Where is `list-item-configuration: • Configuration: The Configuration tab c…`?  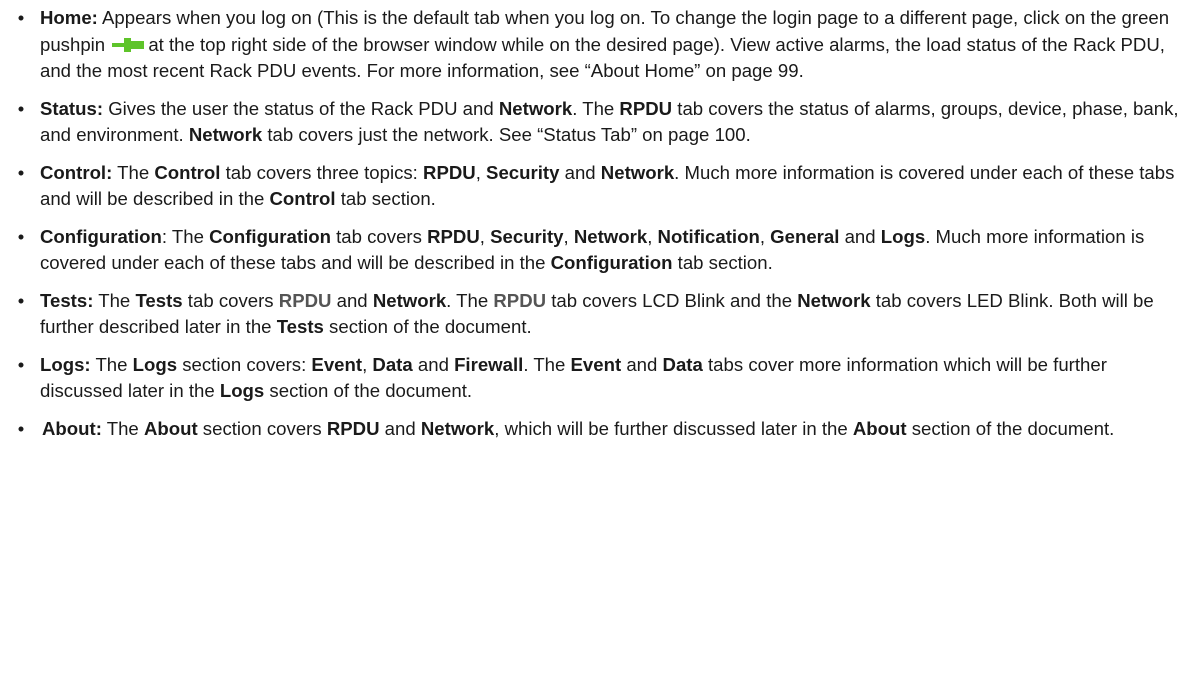
list-item-configuration: • Configuration: The Configuration tab c… is located at coordinates (598, 250).